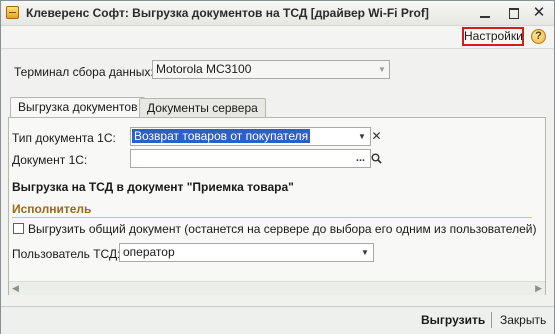 This screenshot has width=555, height=334. I want to click on bottom-bar: Выгрузить Закрыть, so click(277, 320).